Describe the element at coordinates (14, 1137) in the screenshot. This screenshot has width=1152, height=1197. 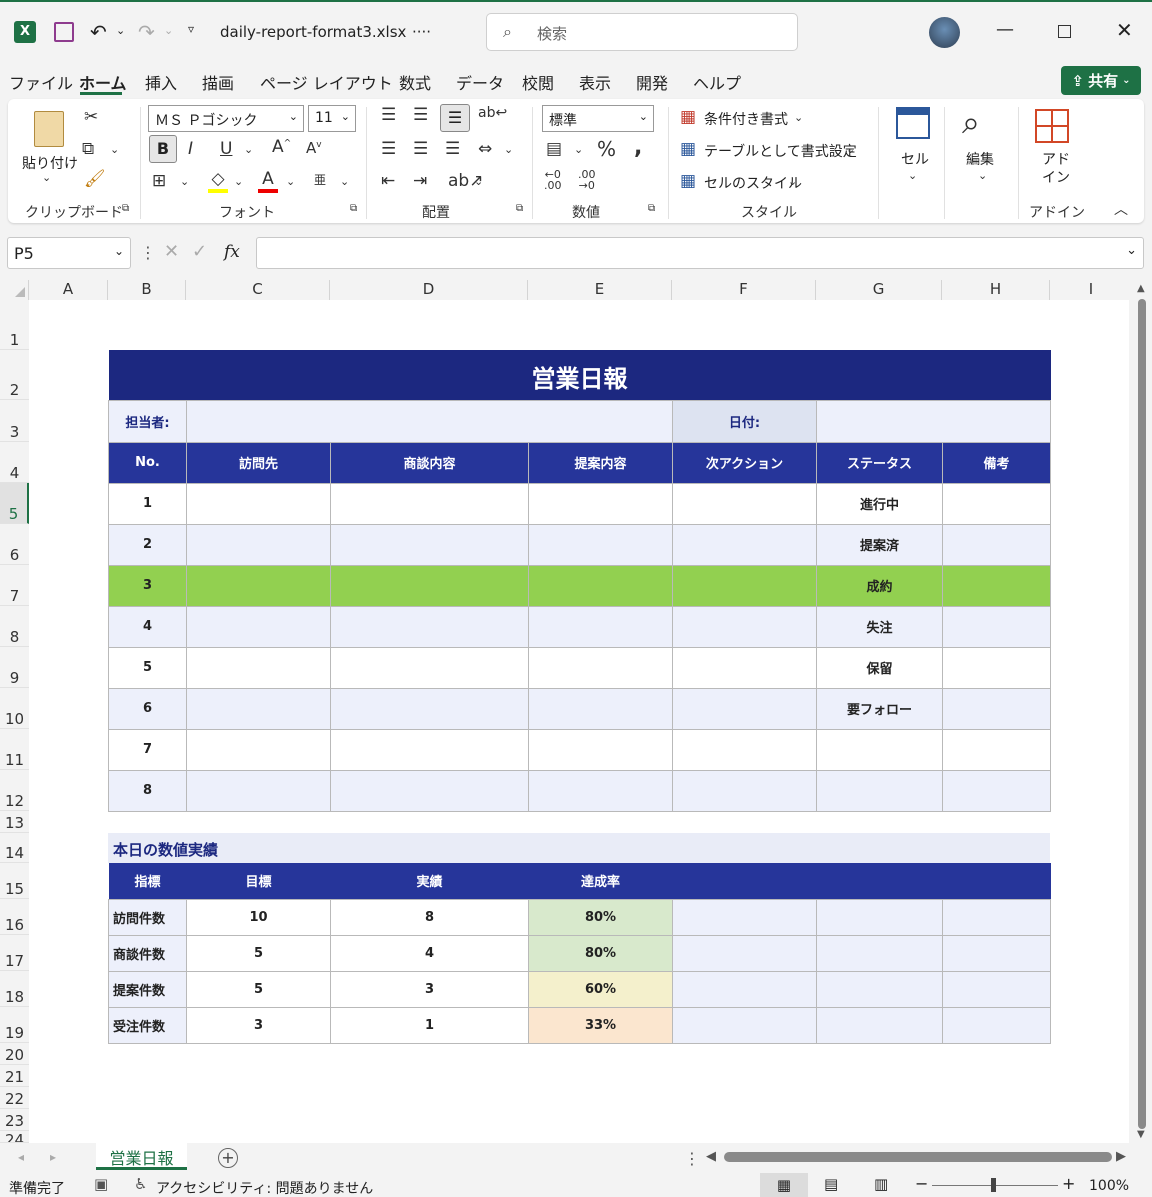
I see `row-header: 24` at that location.